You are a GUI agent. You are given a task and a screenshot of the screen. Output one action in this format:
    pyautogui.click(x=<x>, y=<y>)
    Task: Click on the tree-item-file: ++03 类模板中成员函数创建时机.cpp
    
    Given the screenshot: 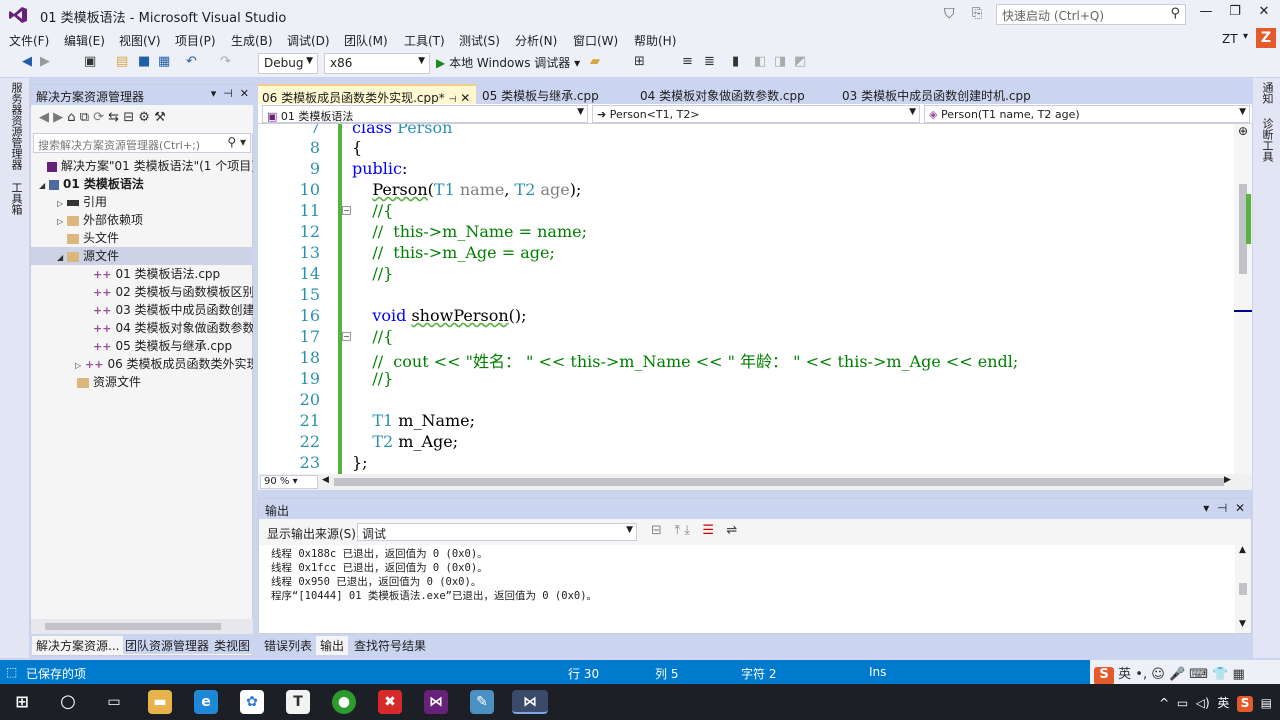 What is the action you would take?
    pyautogui.click(x=142, y=310)
    